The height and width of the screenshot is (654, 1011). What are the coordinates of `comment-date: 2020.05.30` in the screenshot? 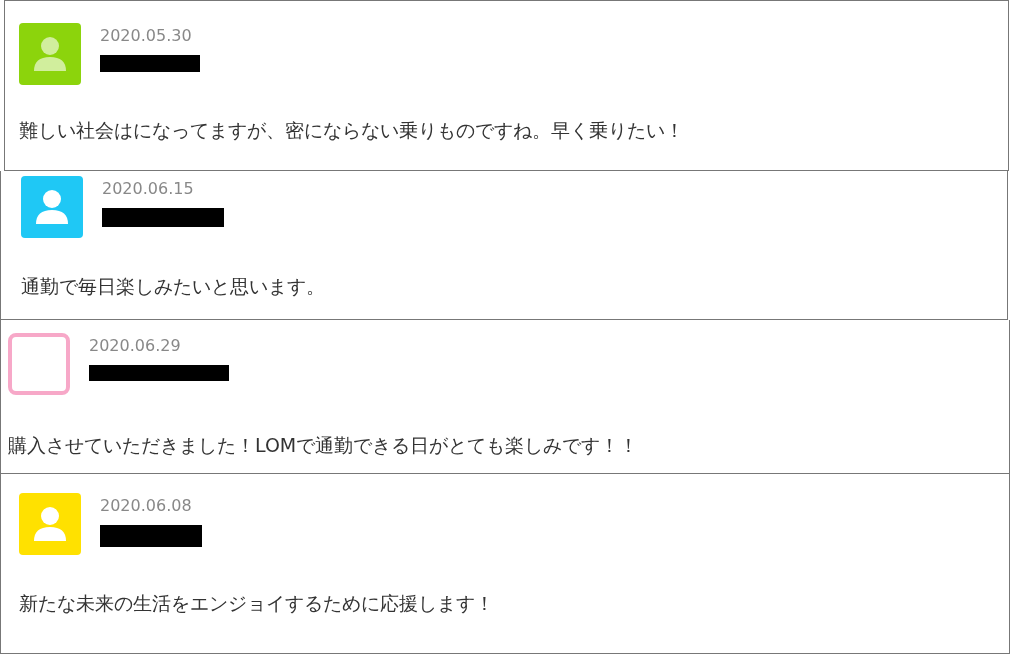 It's located at (146, 35).